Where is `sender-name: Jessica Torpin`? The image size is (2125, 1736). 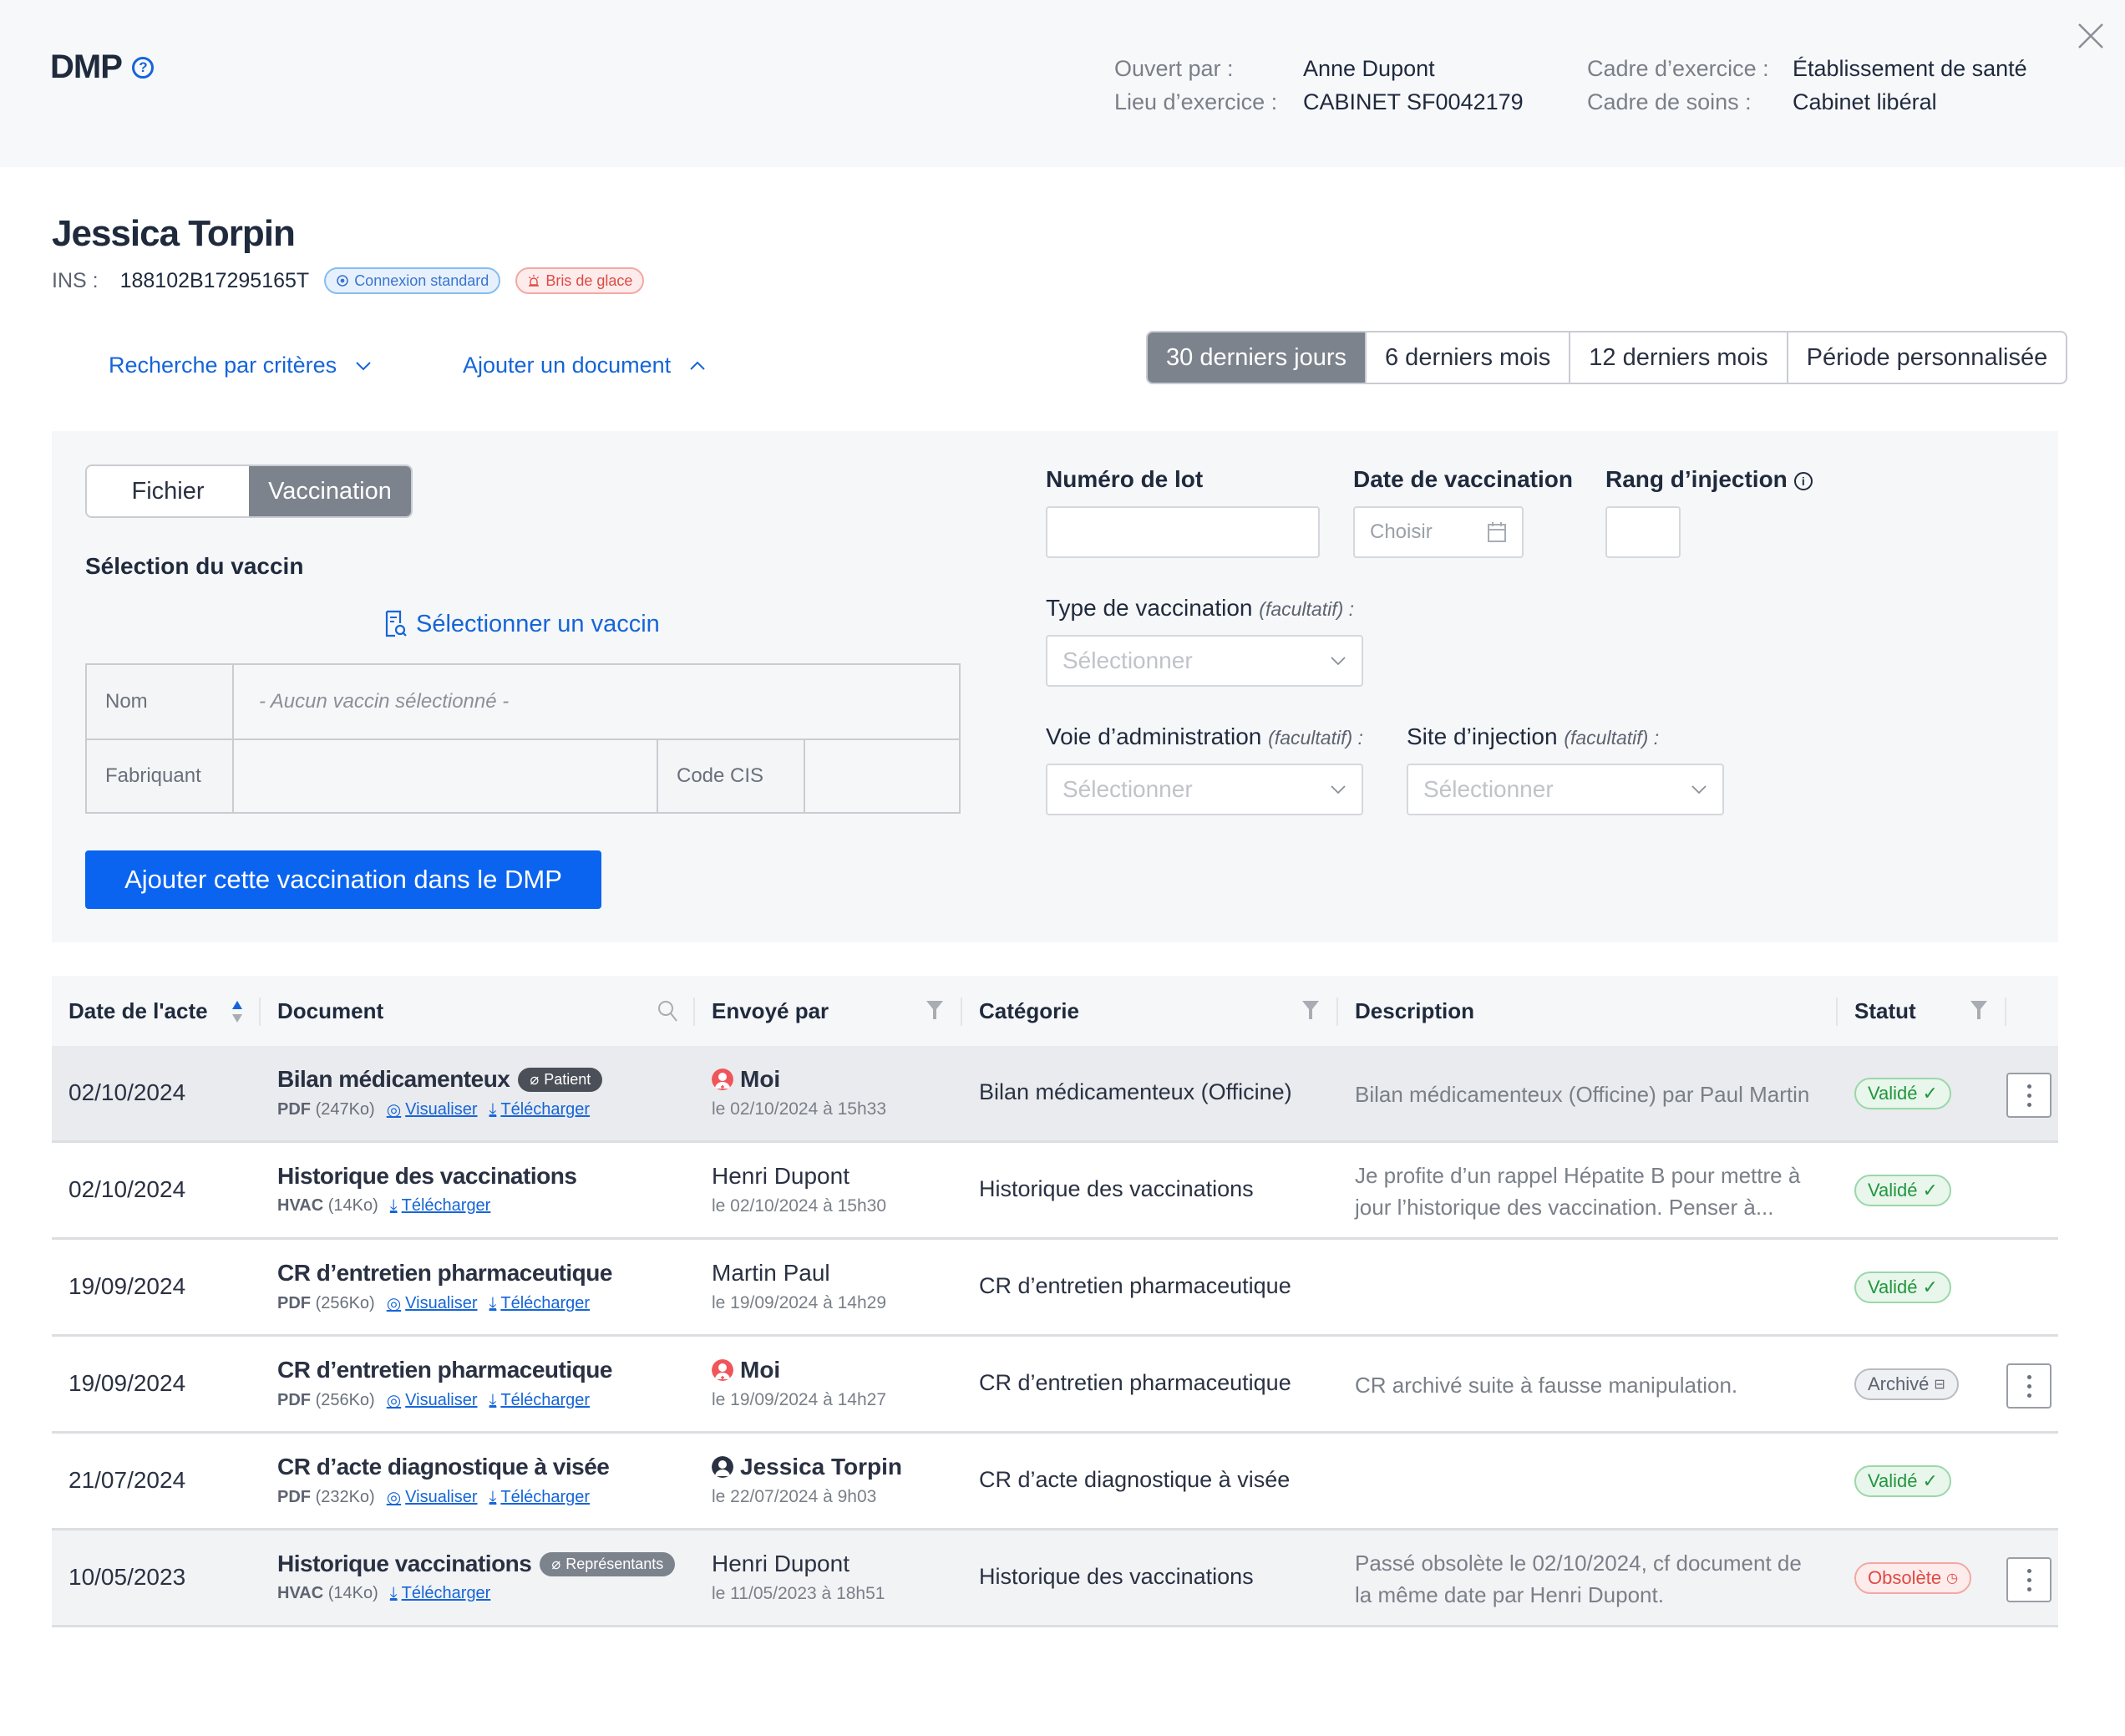 sender-name: Jessica Torpin is located at coordinates (807, 1467).